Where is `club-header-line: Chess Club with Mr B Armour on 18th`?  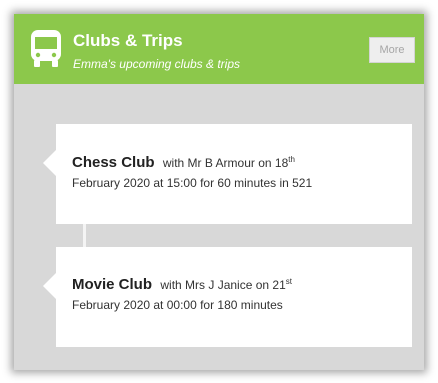 club-header-line: Chess Club with Mr B Armour on 18th is located at coordinates (234, 163).